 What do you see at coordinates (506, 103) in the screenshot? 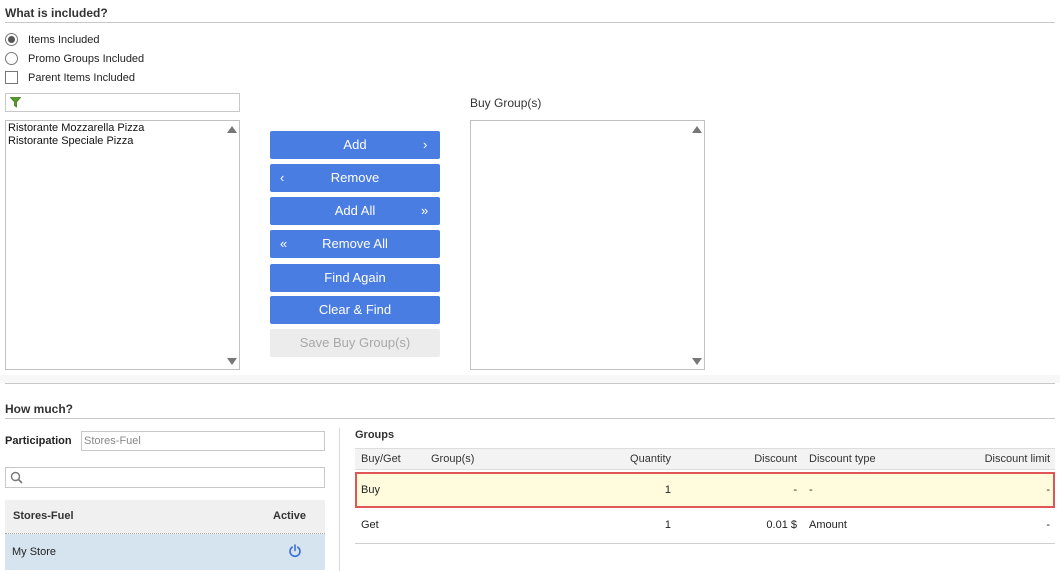
I see `buy-groups-label: Buy Group(s)` at bounding box center [506, 103].